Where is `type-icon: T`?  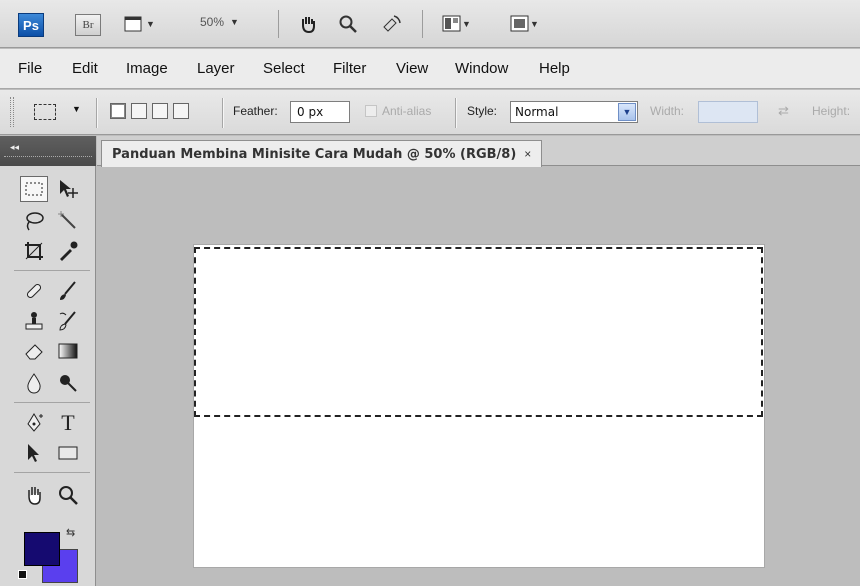
type-icon: T is located at coordinates (68, 422).